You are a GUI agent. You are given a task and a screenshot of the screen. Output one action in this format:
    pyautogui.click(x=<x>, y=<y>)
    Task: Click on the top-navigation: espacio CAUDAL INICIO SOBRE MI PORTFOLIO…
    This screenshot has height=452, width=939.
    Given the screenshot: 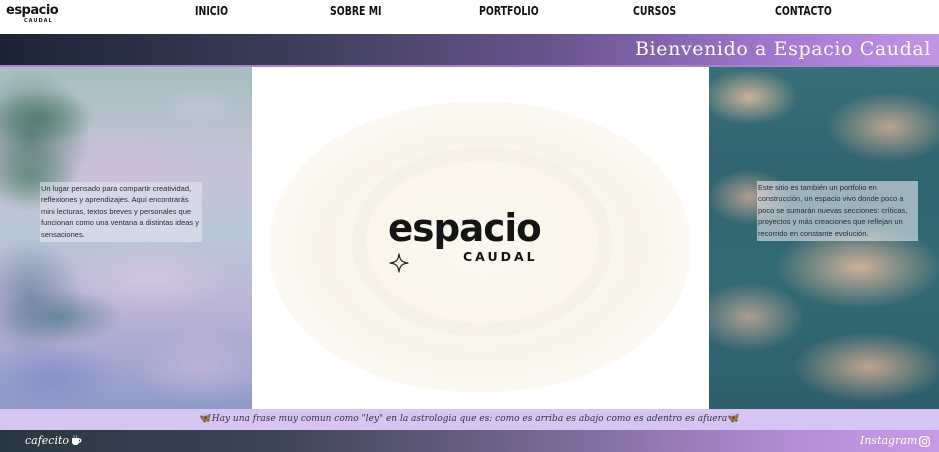 What is the action you would take?
    pyautogui.click(x=469, y=17)
    